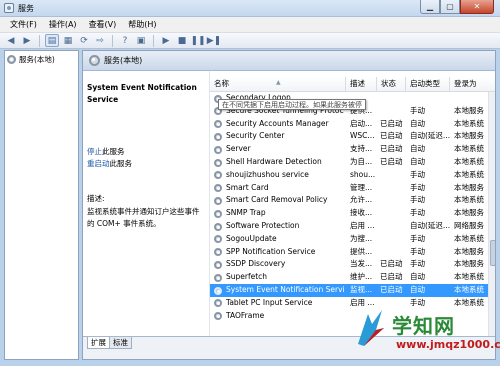 Image resolution: width=500 pixels, height=366 pixels. I want to click on table-row: SogouUpdate 为搜... 手动 本地系统, so click(349, 239).